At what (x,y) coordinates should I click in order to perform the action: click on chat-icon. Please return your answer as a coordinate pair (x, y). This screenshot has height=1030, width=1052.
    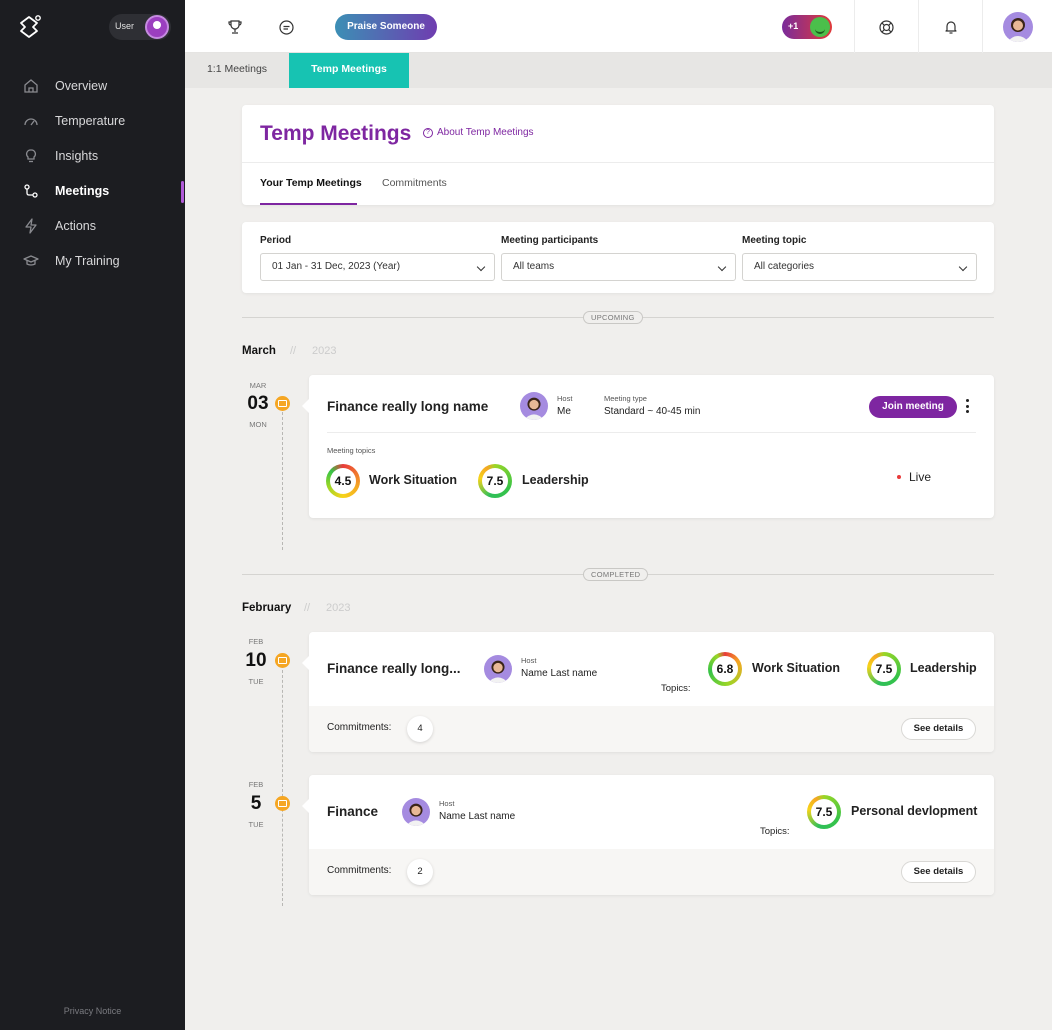
    Looking at the image, I should click on (286, 27).